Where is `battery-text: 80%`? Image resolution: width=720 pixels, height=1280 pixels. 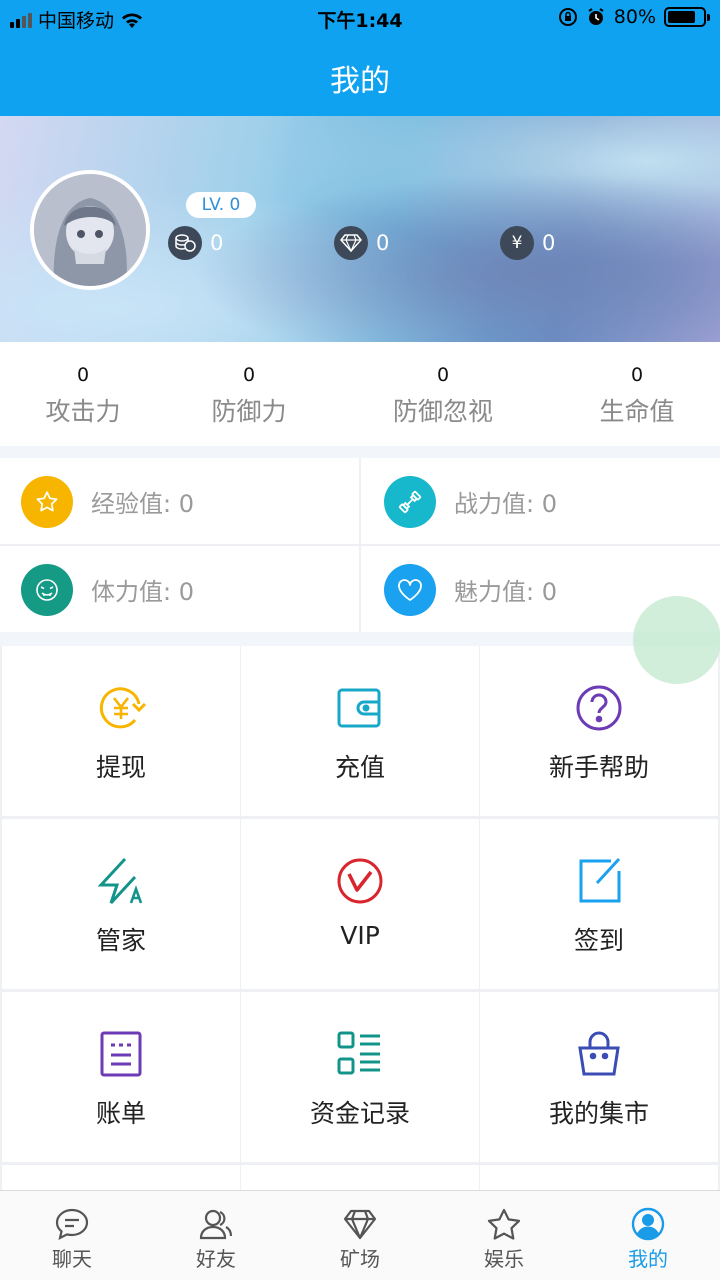
battery-text: 80% is located at coordinates (634, 17).